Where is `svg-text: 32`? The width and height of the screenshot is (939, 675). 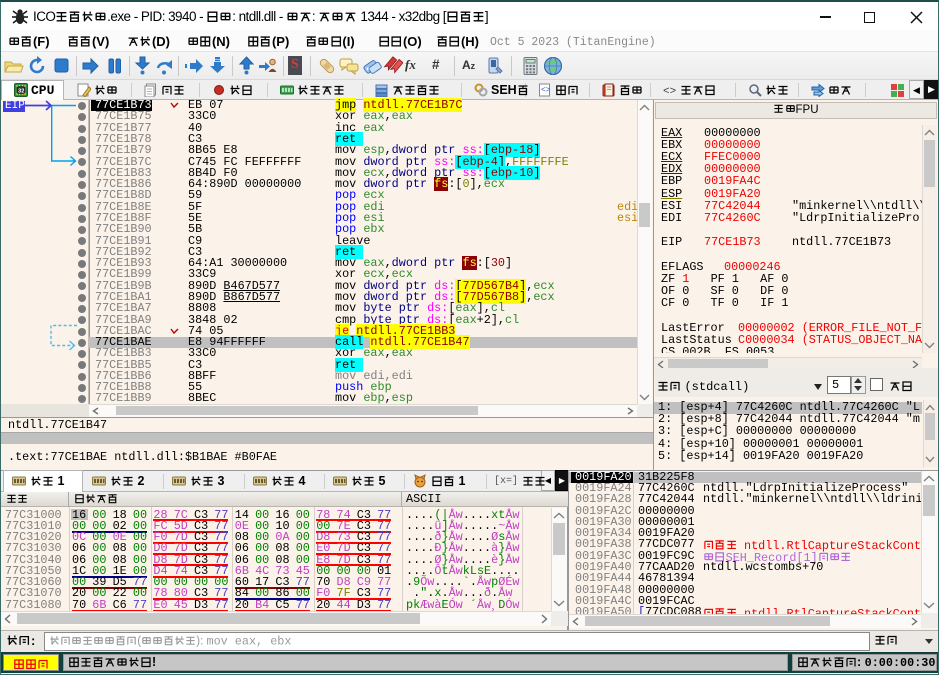 svg-text: 32 is located at coordinates (21, 91).